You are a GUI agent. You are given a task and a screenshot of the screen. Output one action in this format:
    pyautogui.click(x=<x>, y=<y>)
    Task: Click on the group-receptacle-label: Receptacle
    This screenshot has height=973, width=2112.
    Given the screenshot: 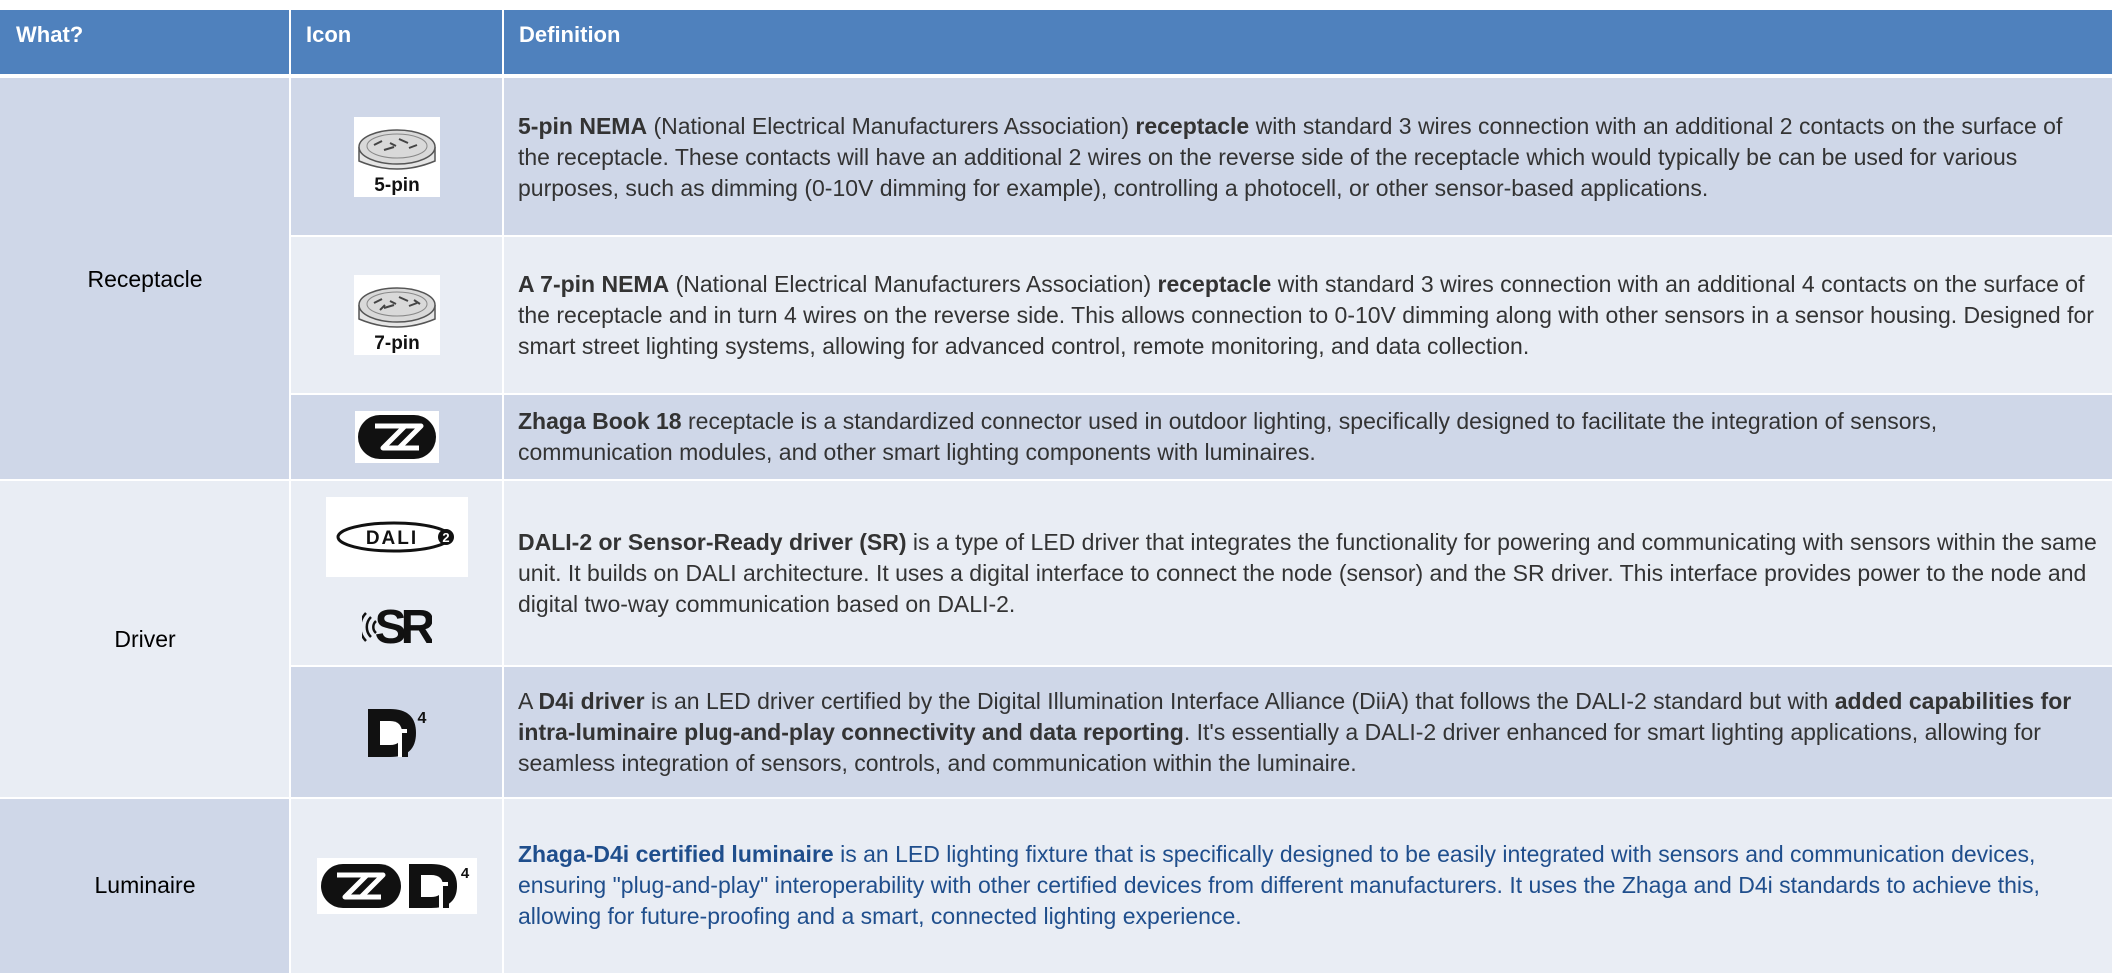 What is the action you would take?
    pyautogui.click(x=145, y=278)
    